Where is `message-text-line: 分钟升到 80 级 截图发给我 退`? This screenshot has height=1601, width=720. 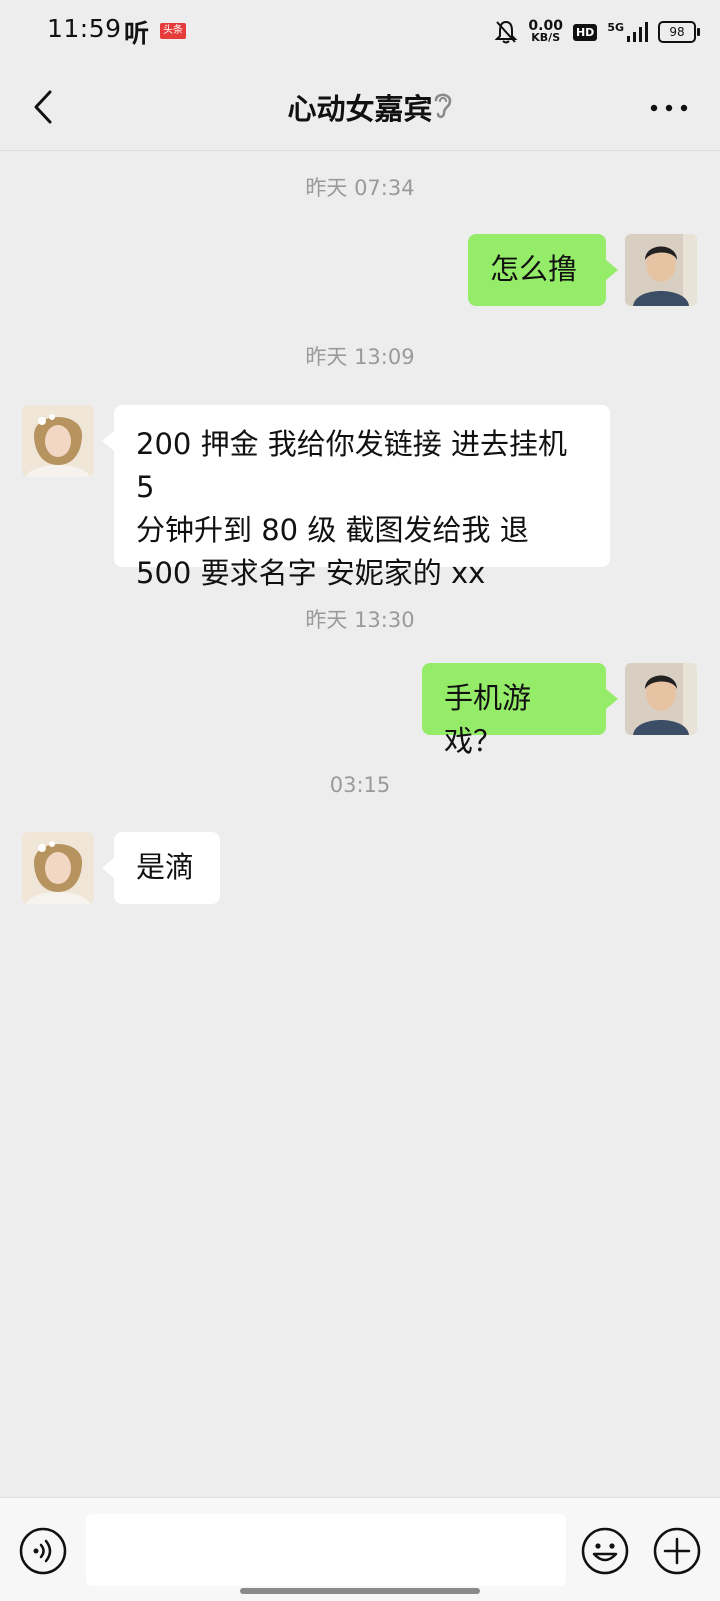
message-text-line: 分钟升到 80 级 截图发给我 退 is located at coordinates (332, 530).